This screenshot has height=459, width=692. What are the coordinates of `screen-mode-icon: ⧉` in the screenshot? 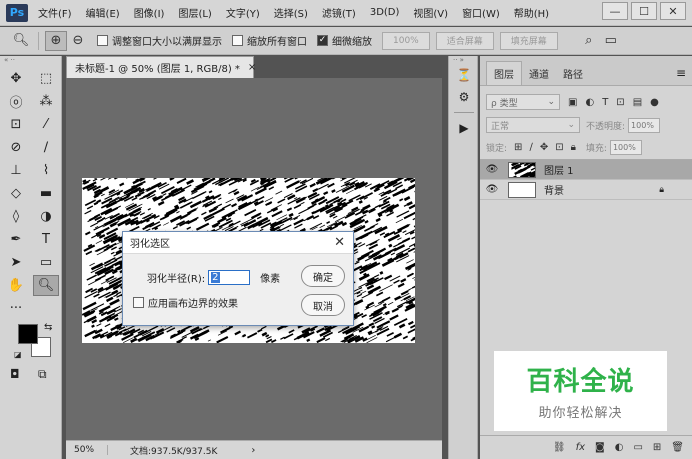 It's located at (42, 374).